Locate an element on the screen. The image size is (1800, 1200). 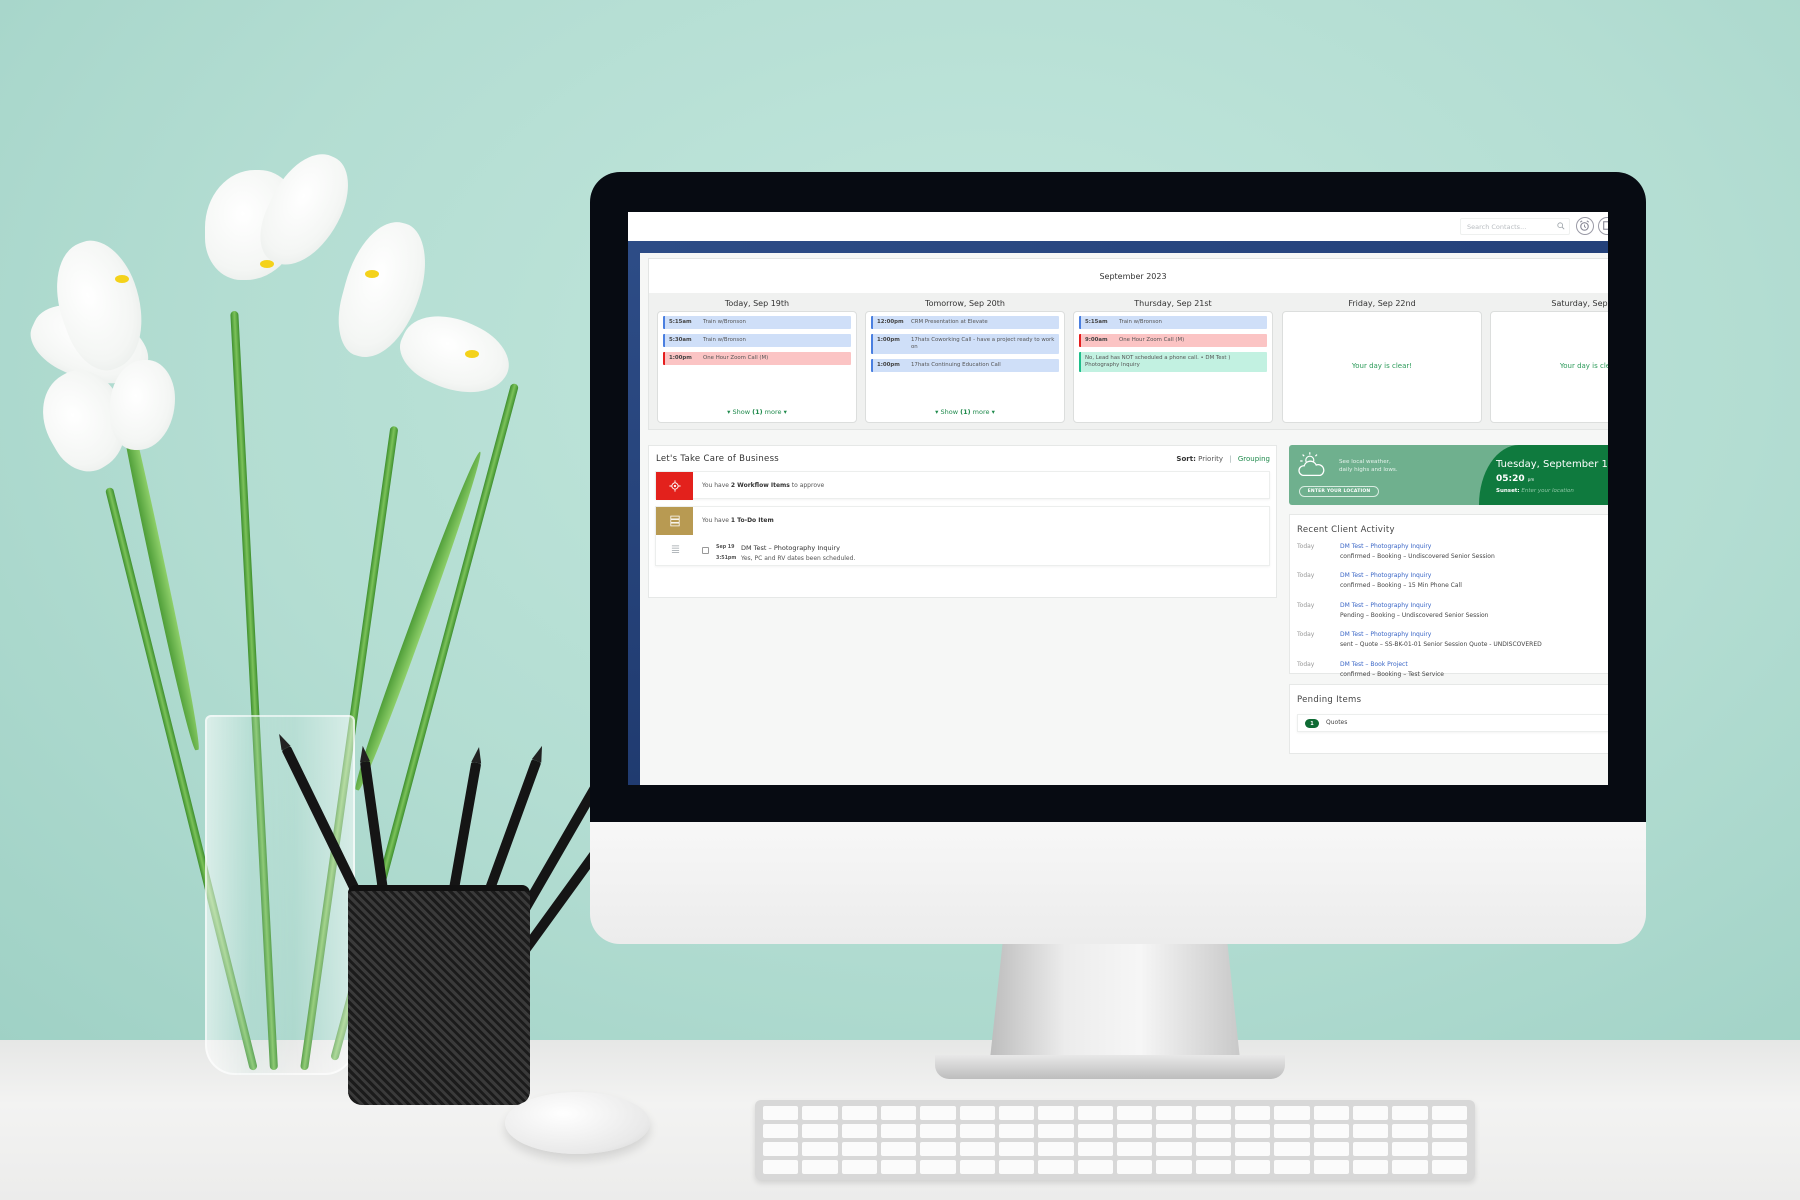
pending-quotes-row: 1 Quotes is located at coordinates (1452, 723).